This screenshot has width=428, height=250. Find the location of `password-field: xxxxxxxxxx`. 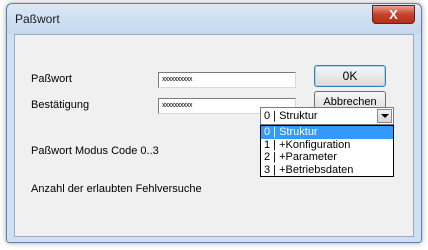

password-field: xxxxxxxxxx is located at coordinates (227, 80).